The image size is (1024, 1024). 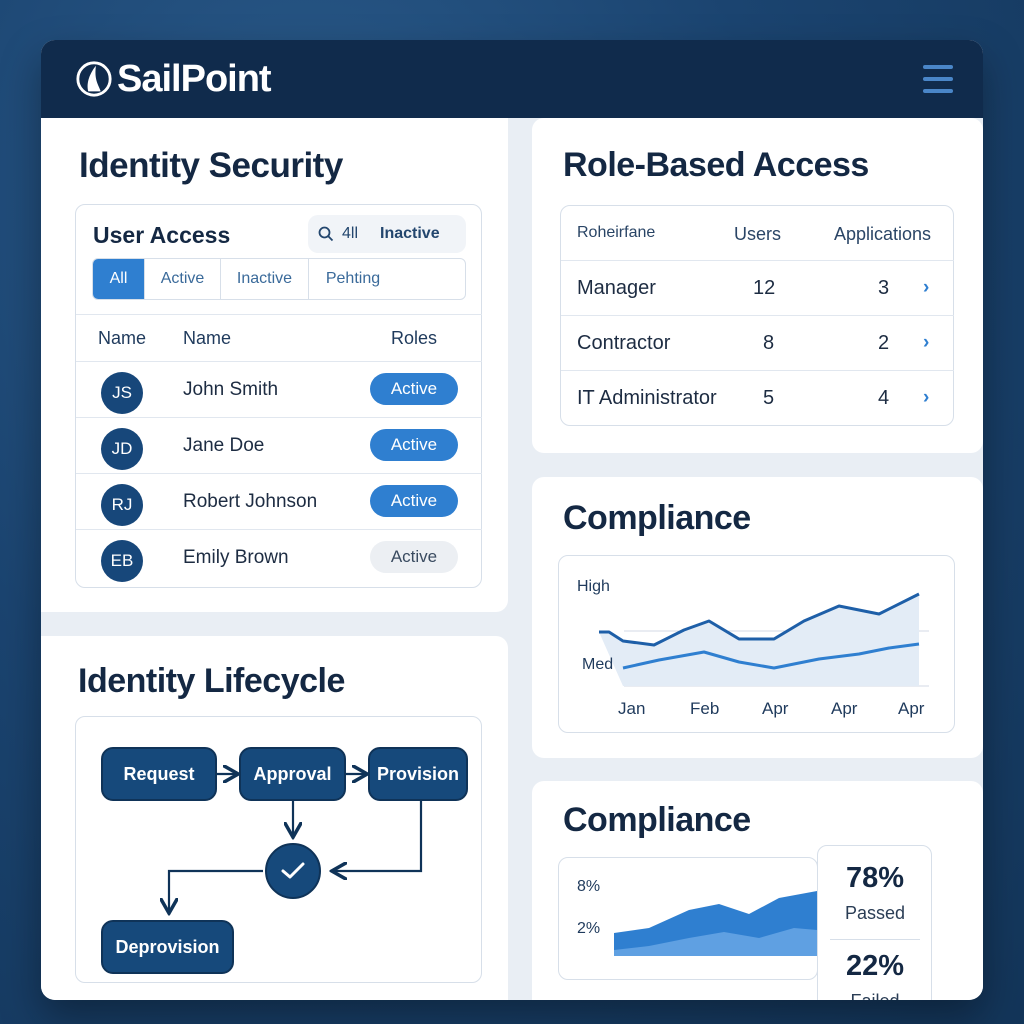 I want to click on role-applications: 2, so click(x=884, y=343).